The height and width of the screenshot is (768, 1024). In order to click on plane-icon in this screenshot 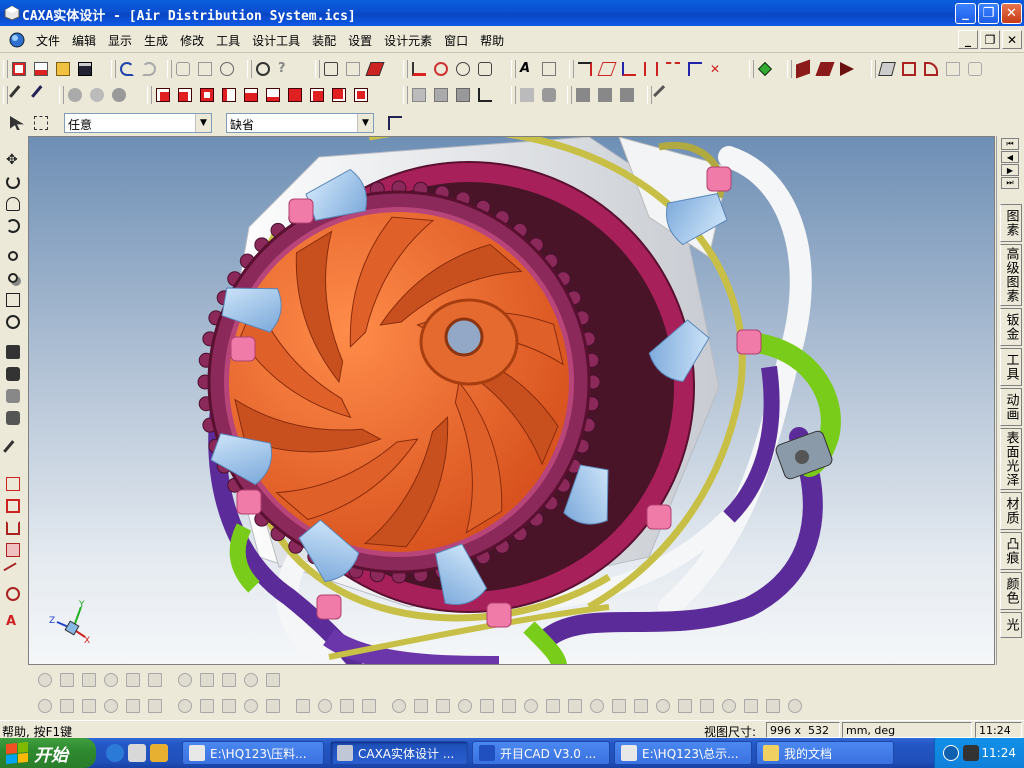, I will do `click(607, 69)`.